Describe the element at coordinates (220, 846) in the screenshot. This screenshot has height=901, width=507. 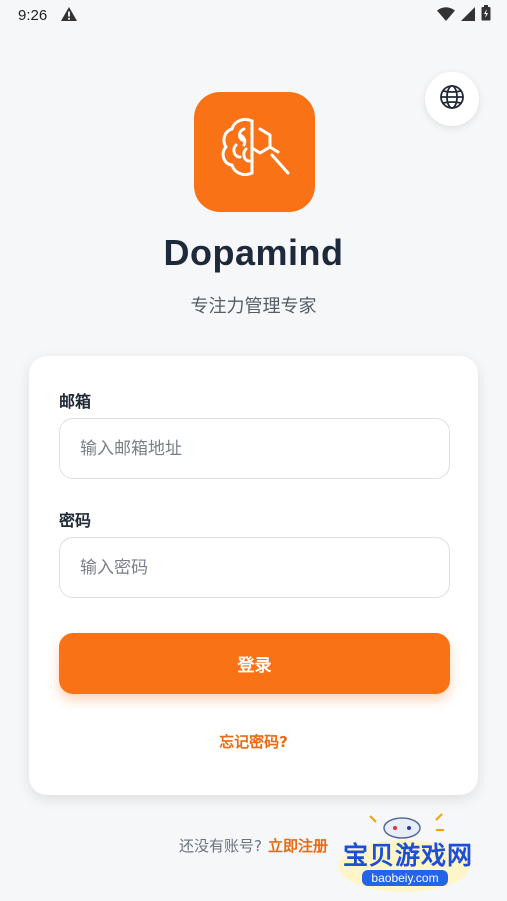
I see `no-account-text: 还没有账号?` at that location.